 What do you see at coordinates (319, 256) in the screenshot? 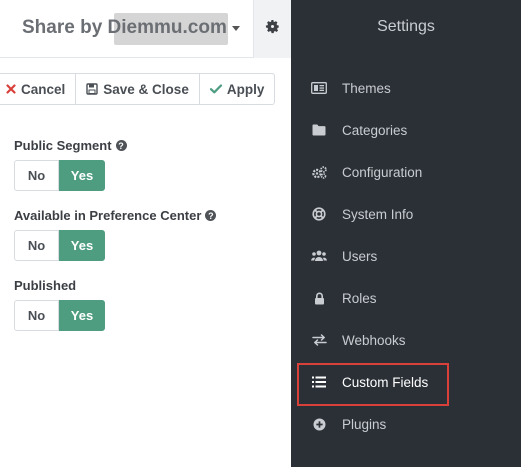
I see `users-icon` at bounding box center [319, 256].